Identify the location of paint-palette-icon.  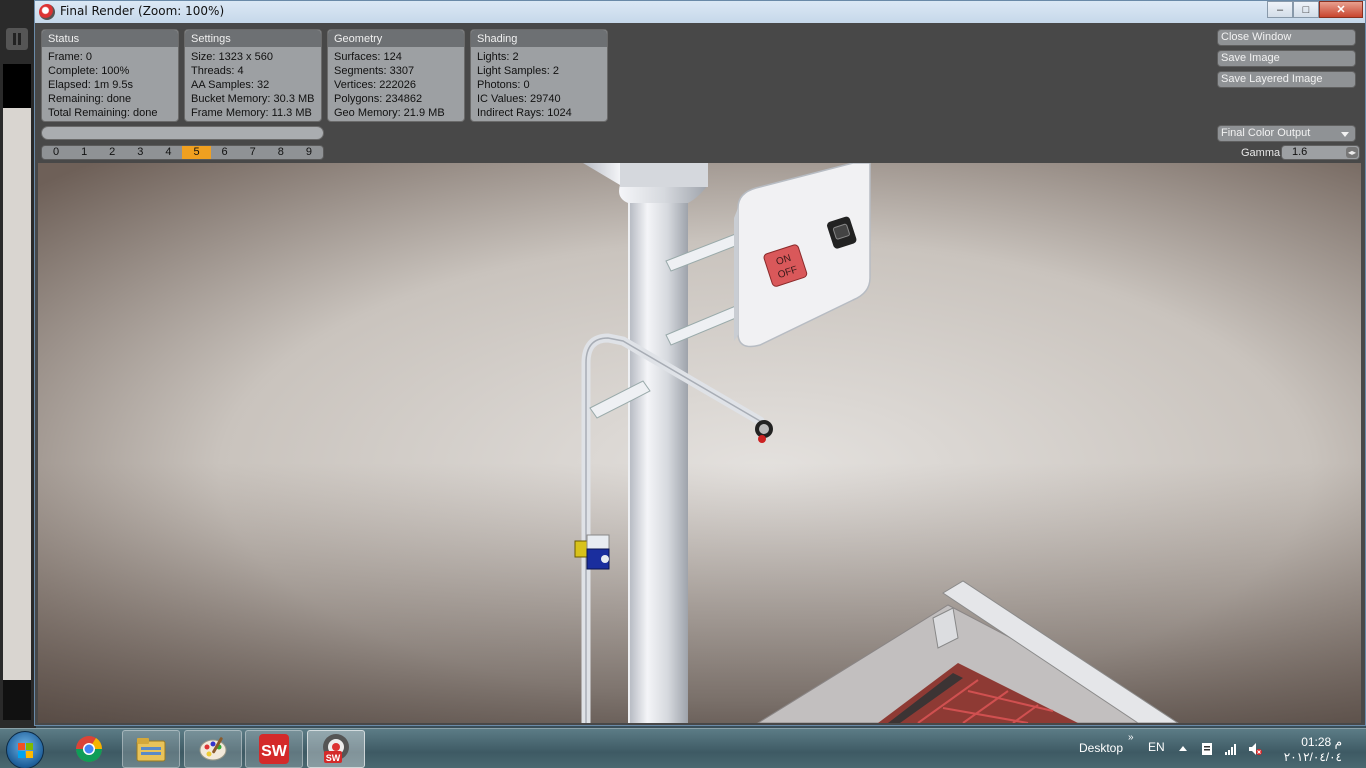
(213, 749).